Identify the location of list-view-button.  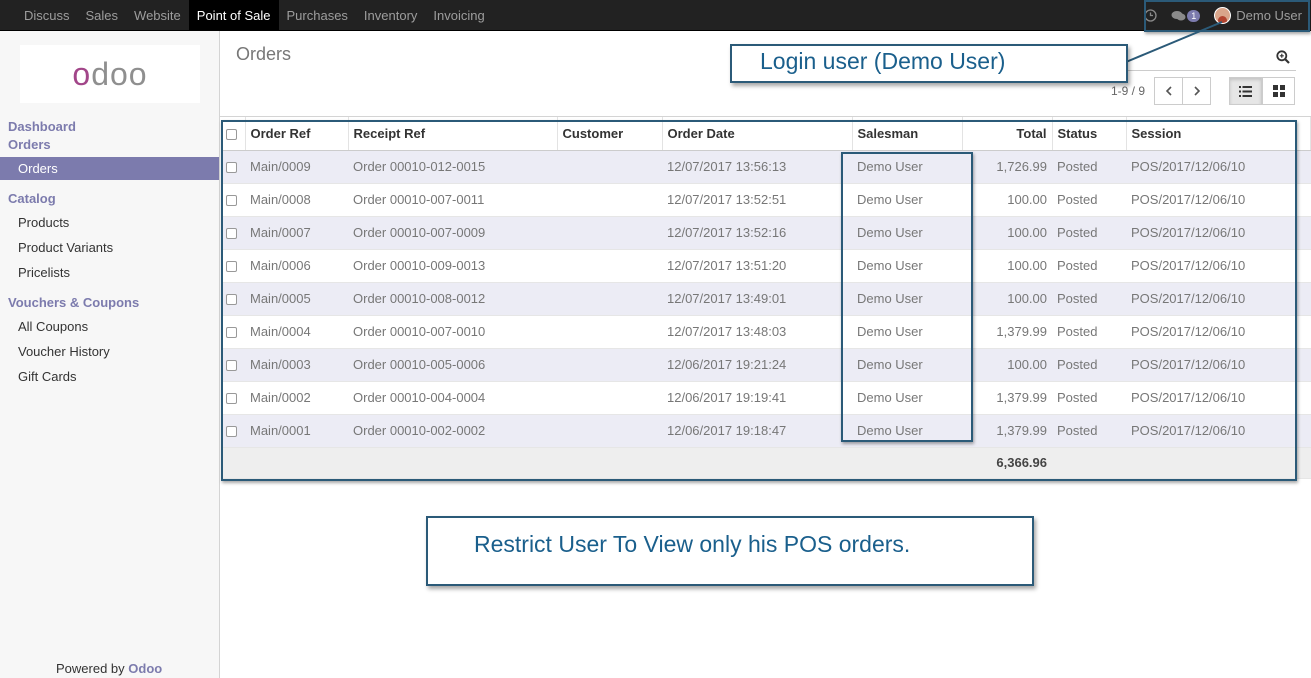
(1245, 91).